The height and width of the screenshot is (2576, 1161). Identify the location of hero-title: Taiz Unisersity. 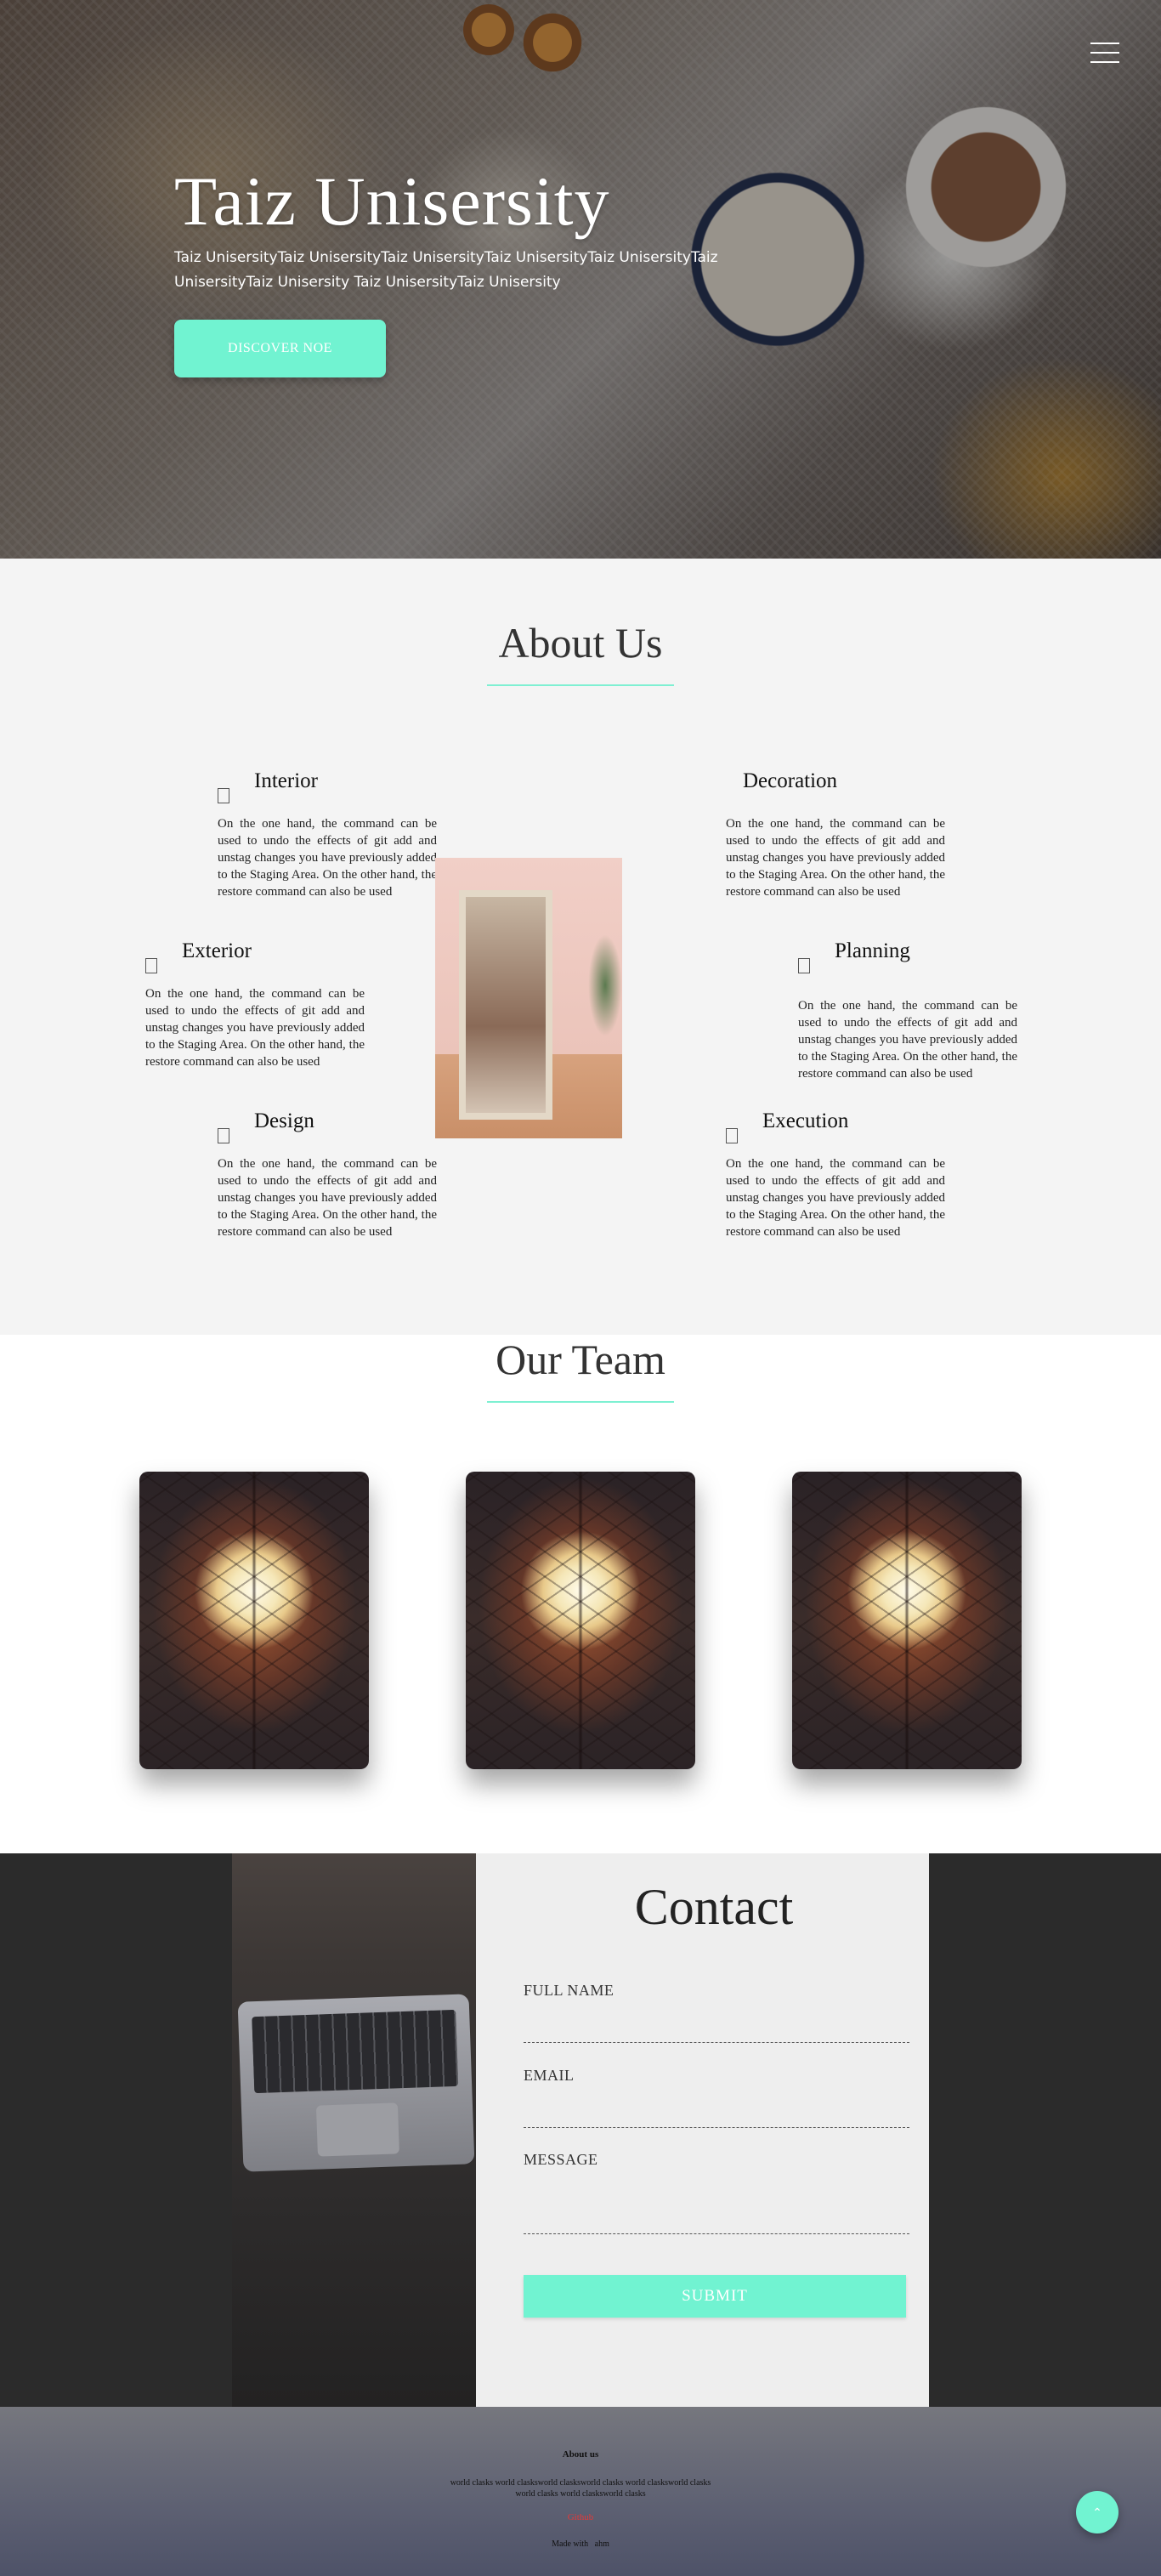
(392, 201).